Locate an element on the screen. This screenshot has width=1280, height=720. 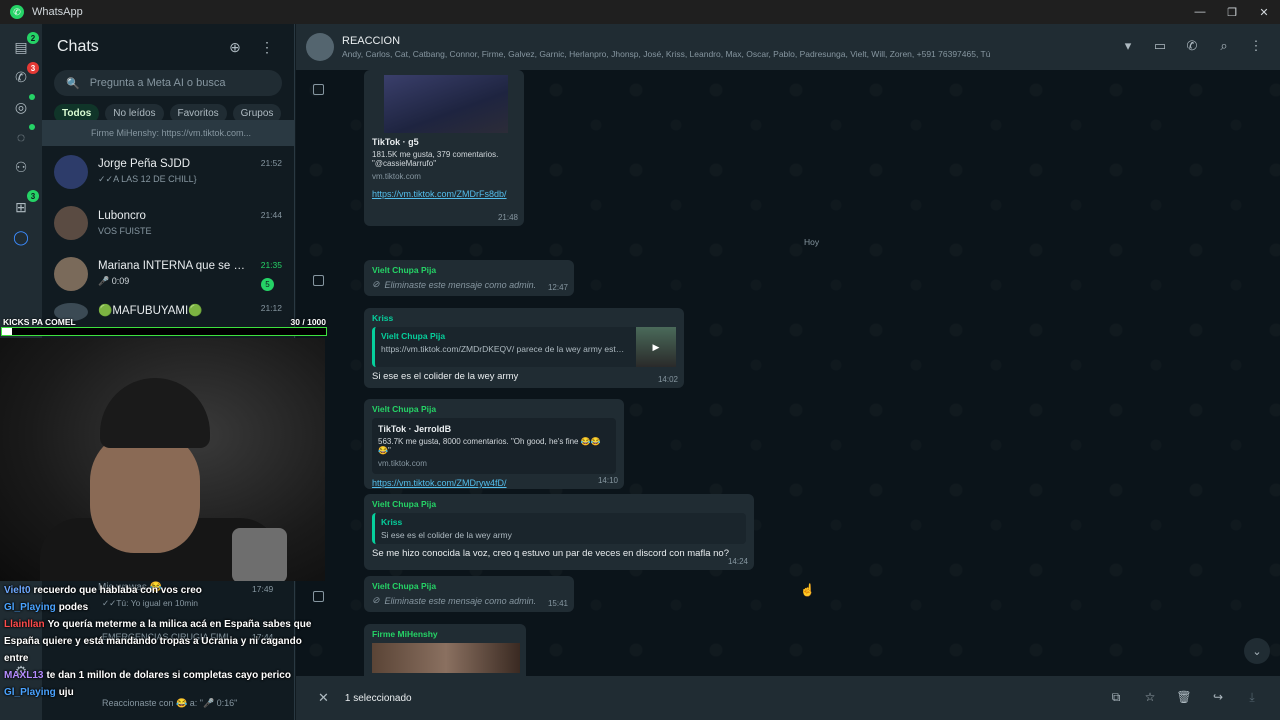
chats-badge: 2 is located at coordinates (33, 38).